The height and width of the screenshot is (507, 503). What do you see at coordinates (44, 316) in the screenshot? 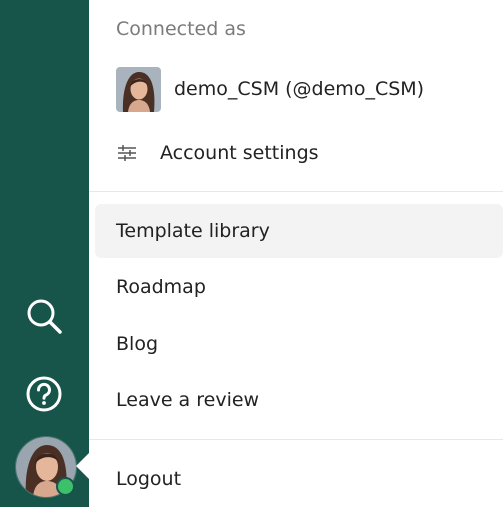
I see `search-icon` at bounding box center [44, 316].